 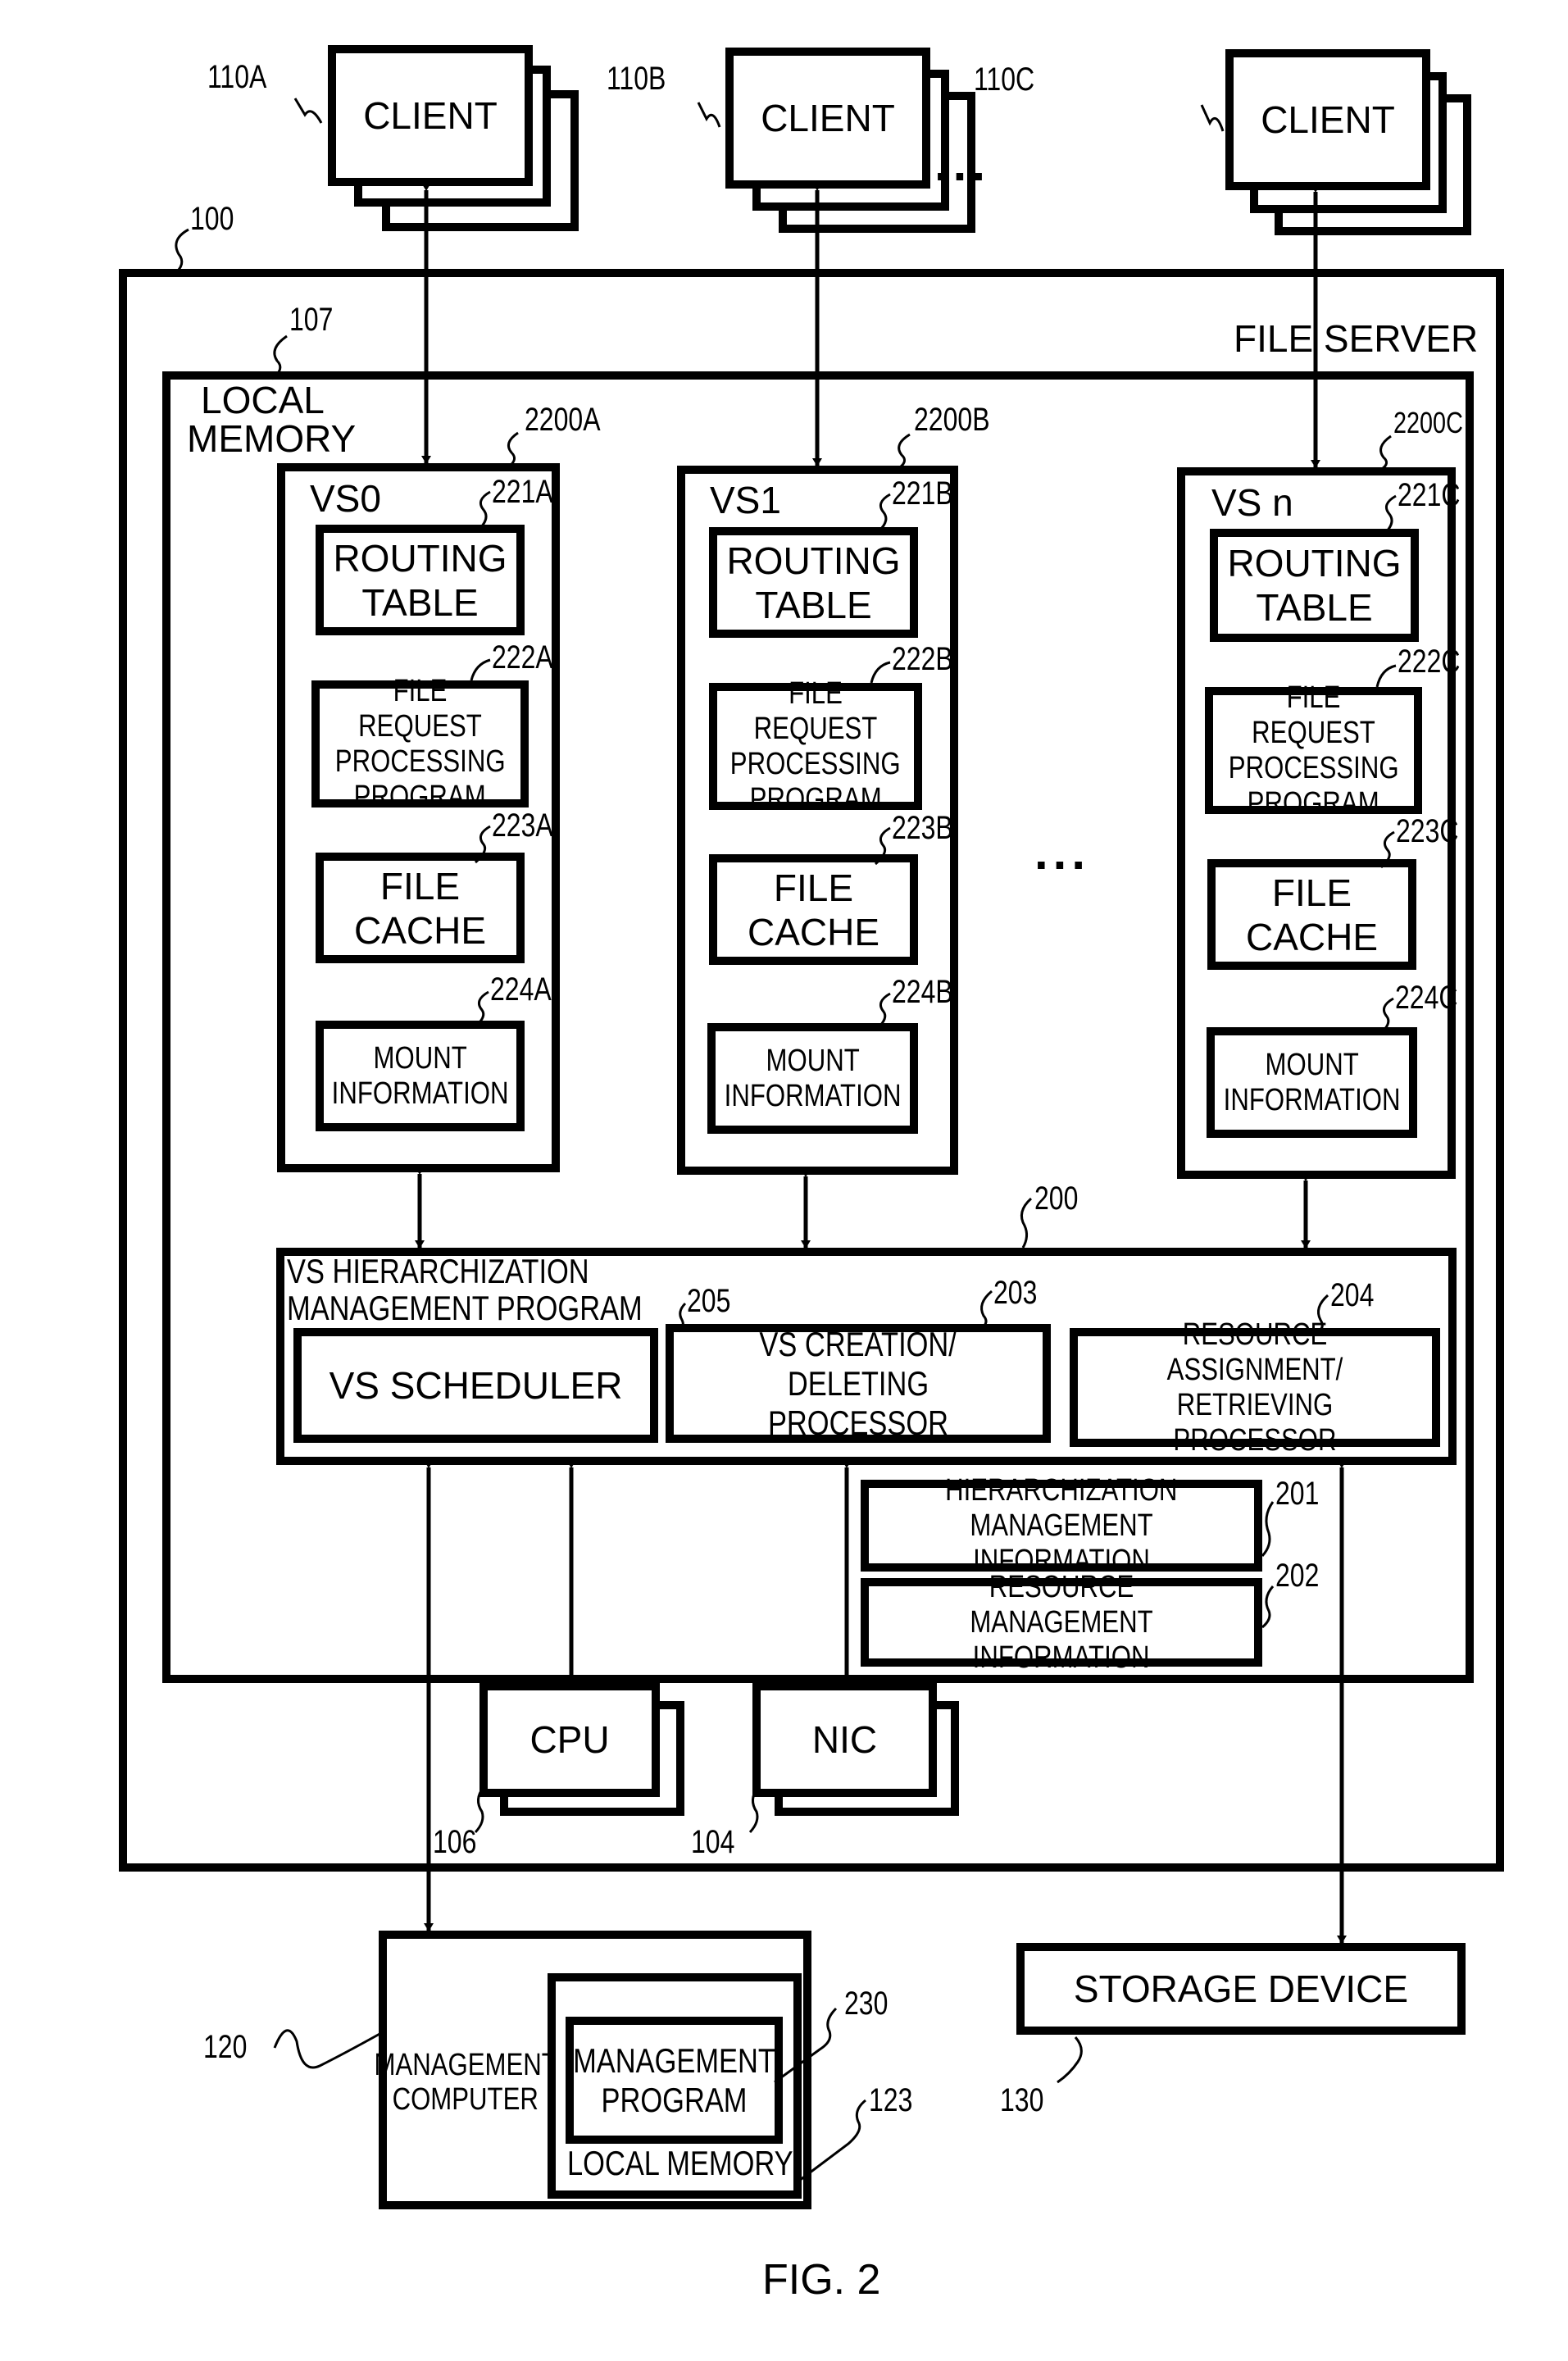 I want to click on leader-2200b, so click(x=904, y=451).